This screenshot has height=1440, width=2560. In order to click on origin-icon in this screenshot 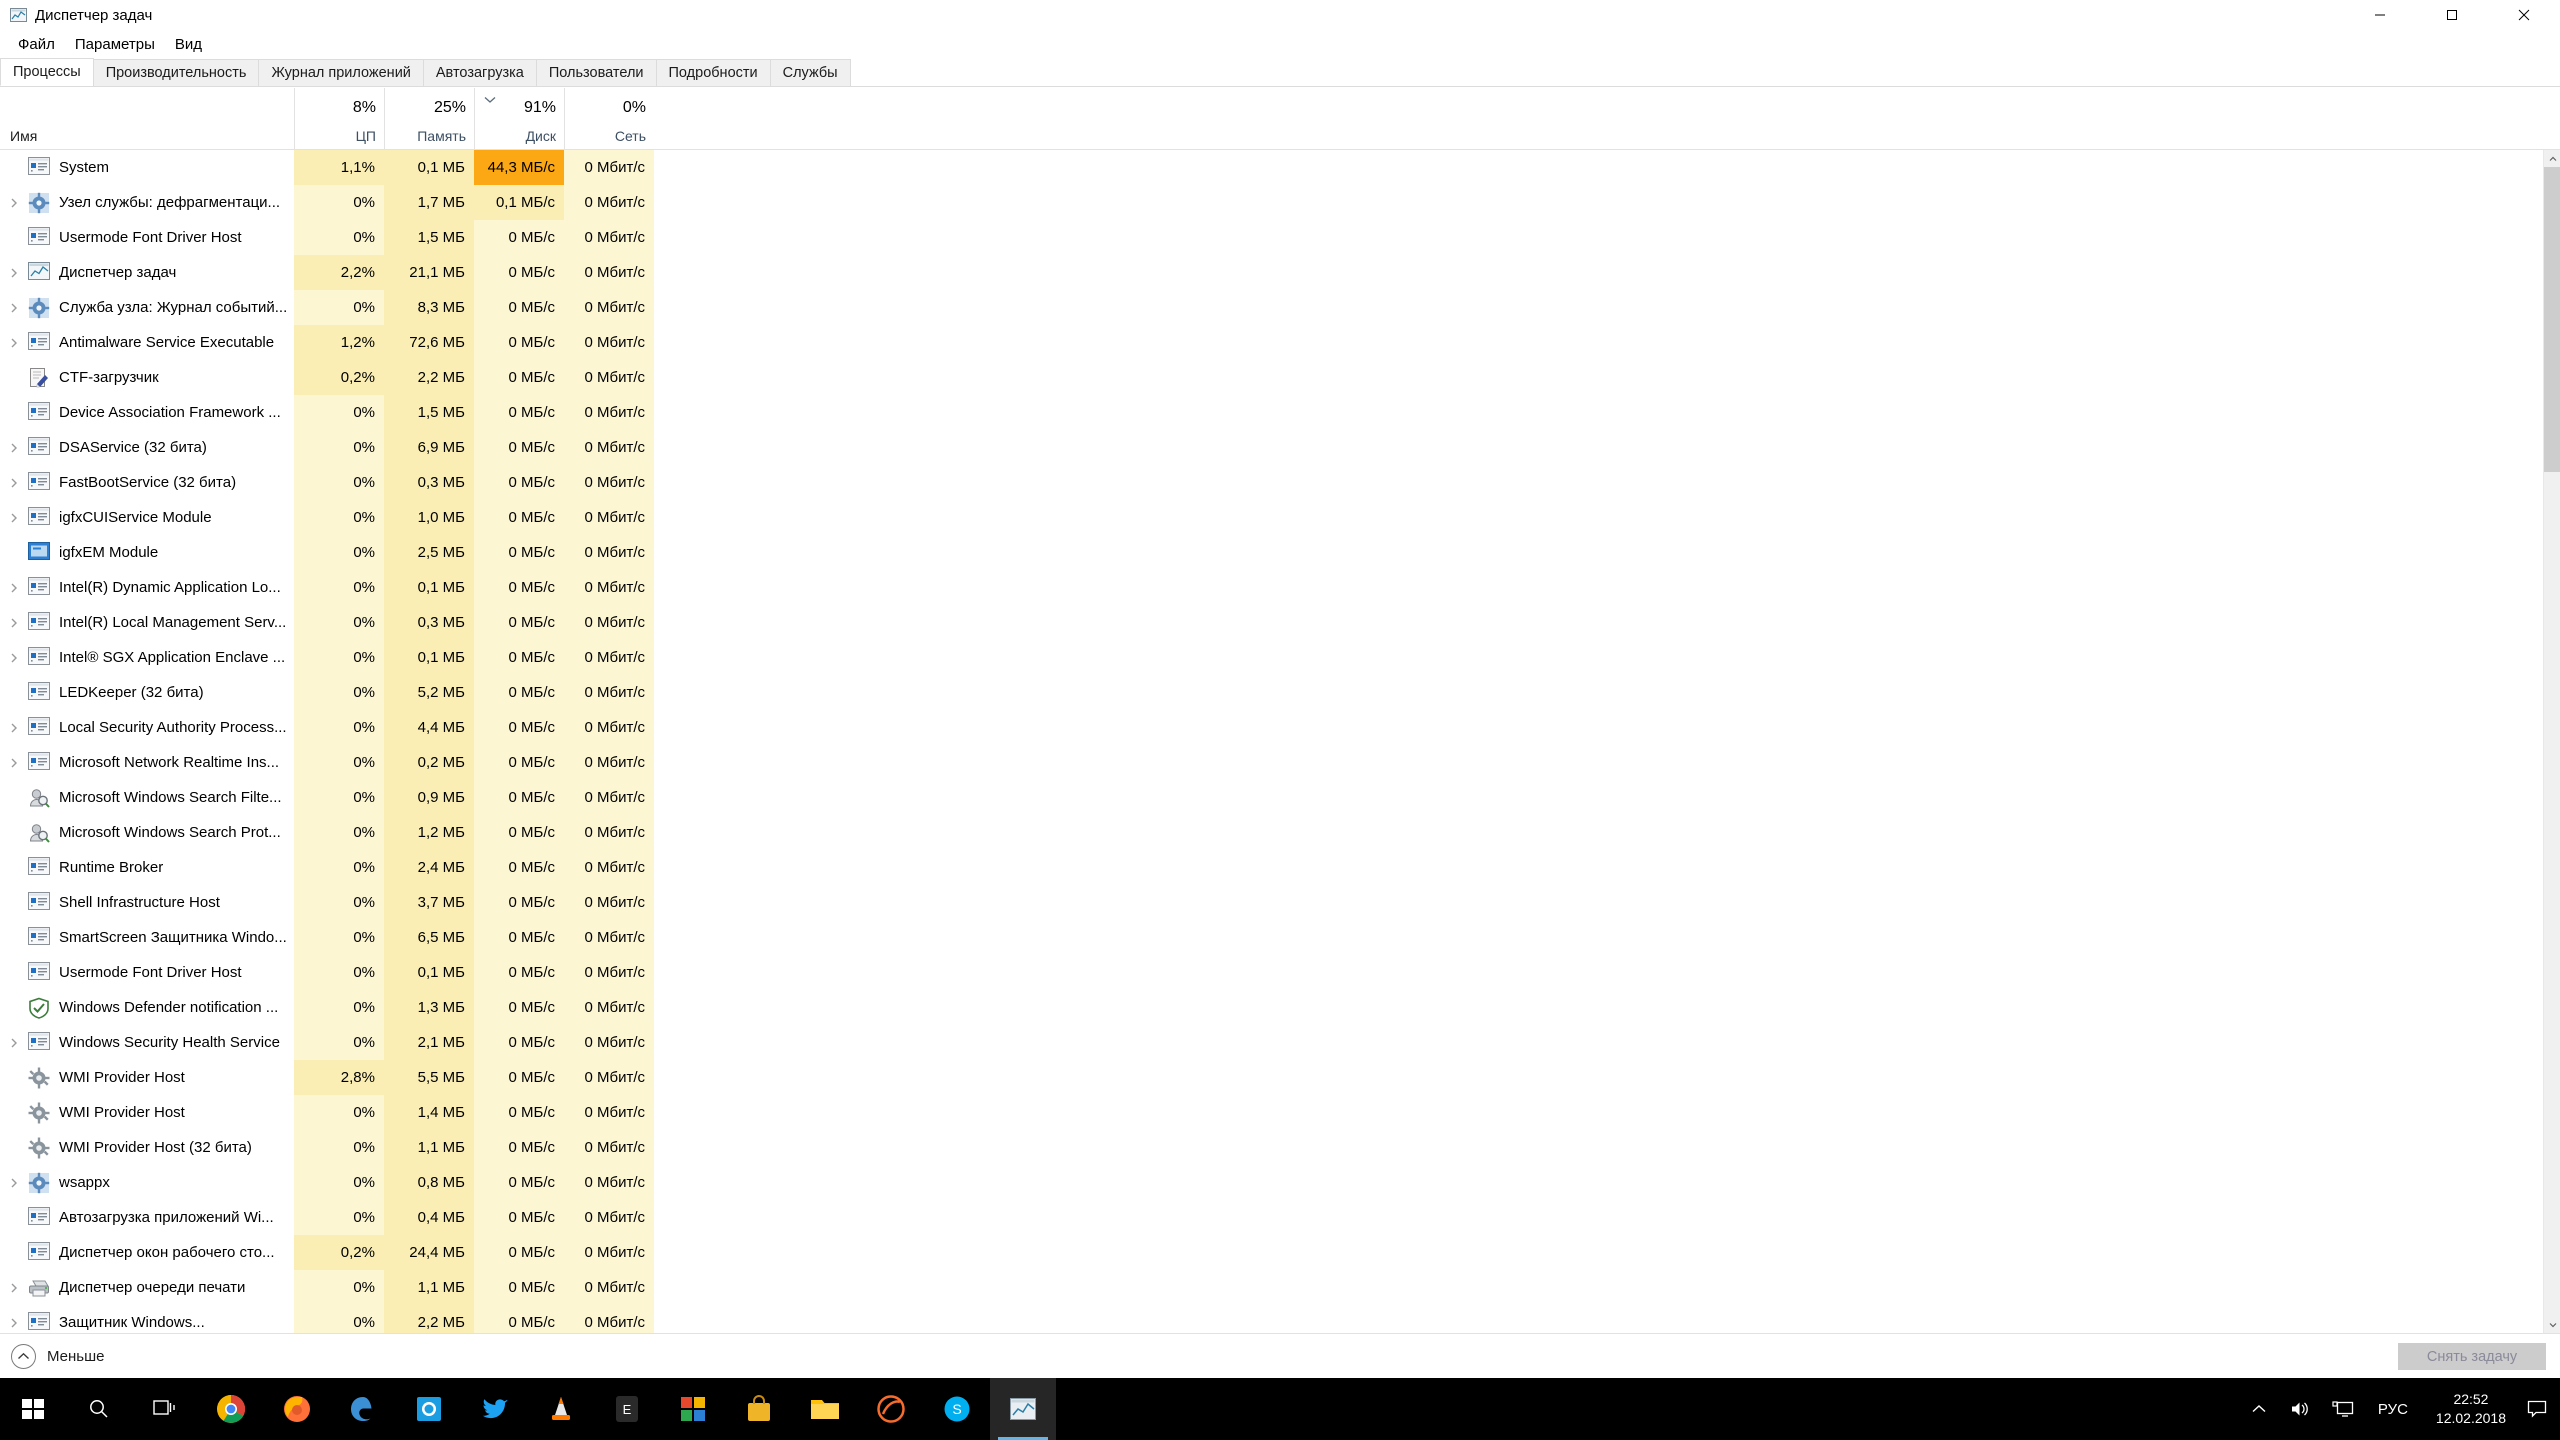, I will do `click(891, 1409)`.